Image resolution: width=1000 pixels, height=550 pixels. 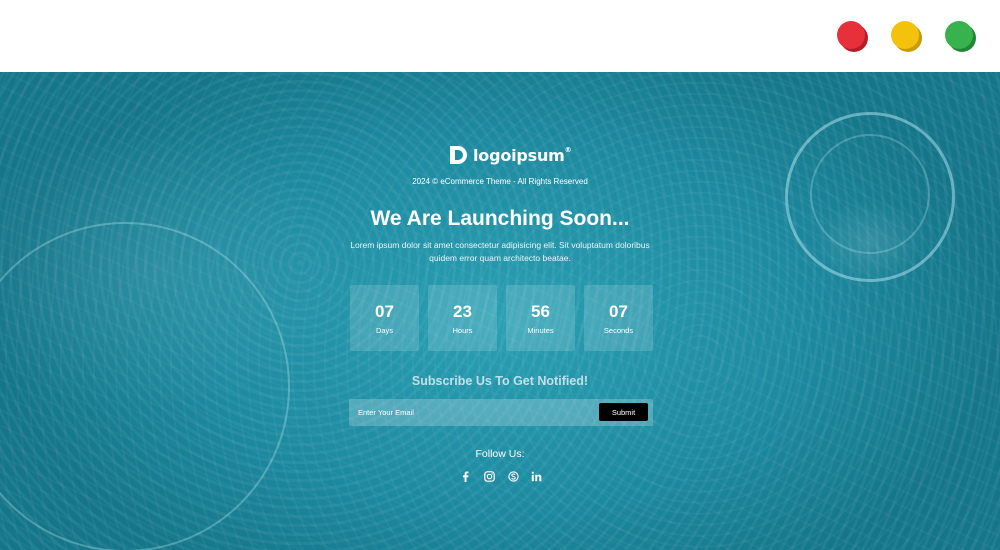 What do you see at coordinates (959, 35) in the screenshot?
I see `maximize-window-button` at bounding box center [959, 35].